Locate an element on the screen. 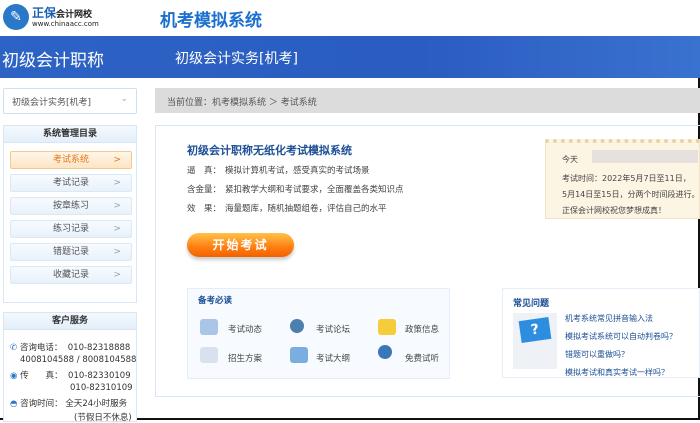 This screenshot has width=700, height=423. hours-value: 全天24小时服务 is located at coordinates (96, 404).